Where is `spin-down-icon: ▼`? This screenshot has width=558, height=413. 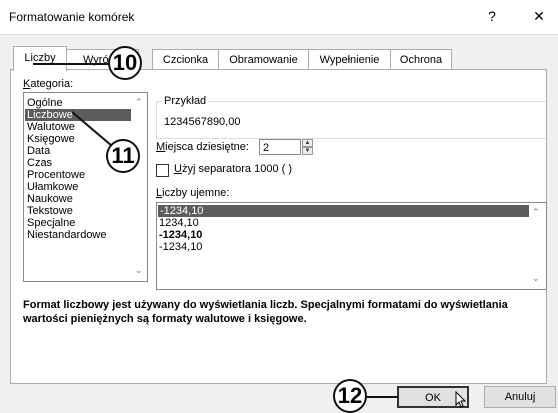 spin-down-icon: ▼ is located at coordinates (307, 151).